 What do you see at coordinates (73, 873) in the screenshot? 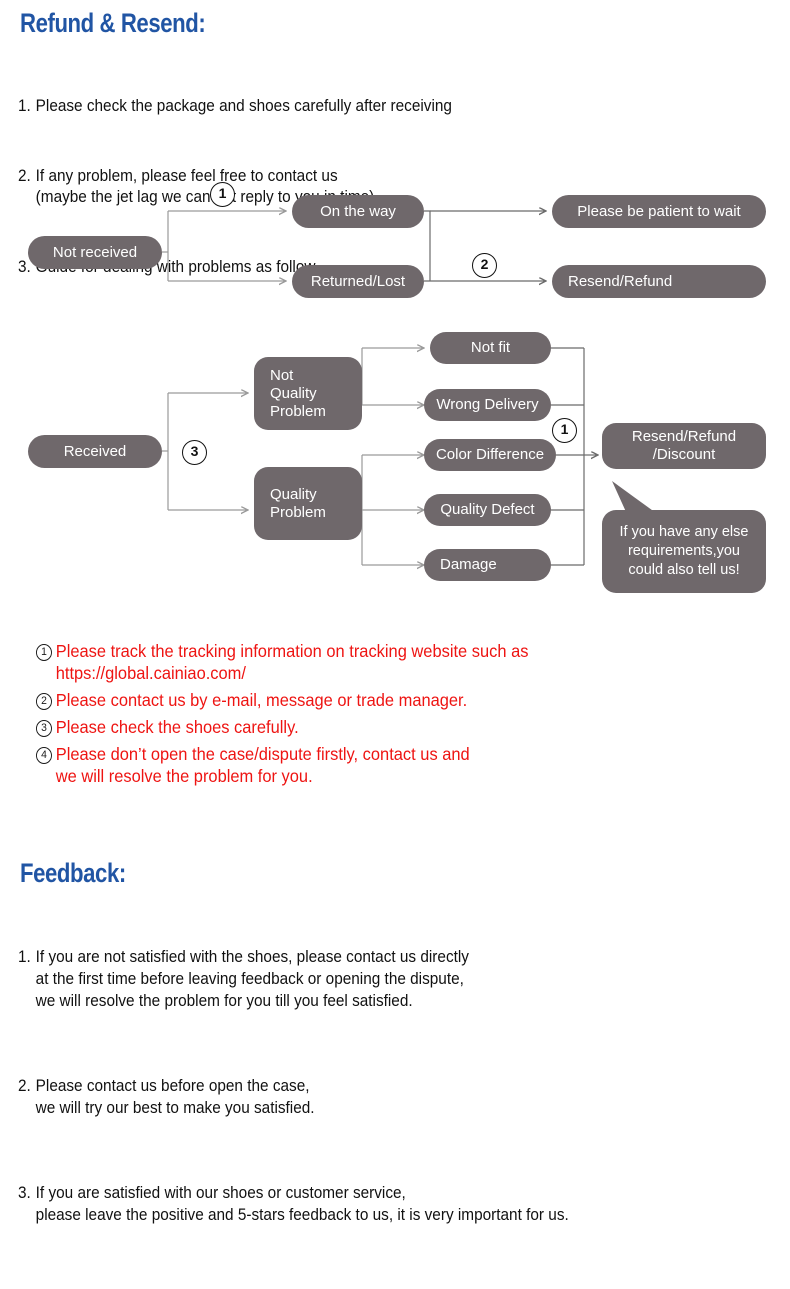
I see `feedback-heading: Feedback:` at bounding box center [73, 873].